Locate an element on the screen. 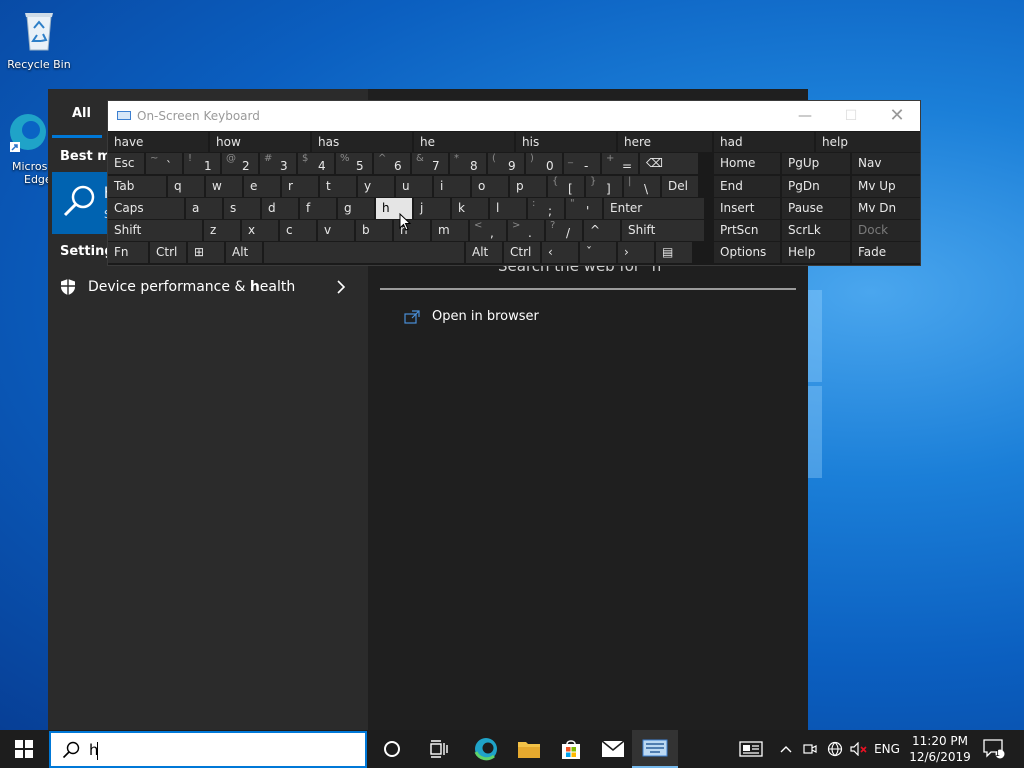  key-v: v is located at coordinates (336, 230).